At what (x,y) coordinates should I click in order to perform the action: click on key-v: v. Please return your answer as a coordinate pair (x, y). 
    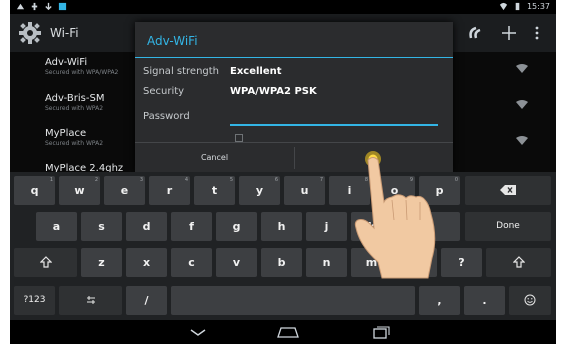
    Looking at the image, I should click on (236, 262).